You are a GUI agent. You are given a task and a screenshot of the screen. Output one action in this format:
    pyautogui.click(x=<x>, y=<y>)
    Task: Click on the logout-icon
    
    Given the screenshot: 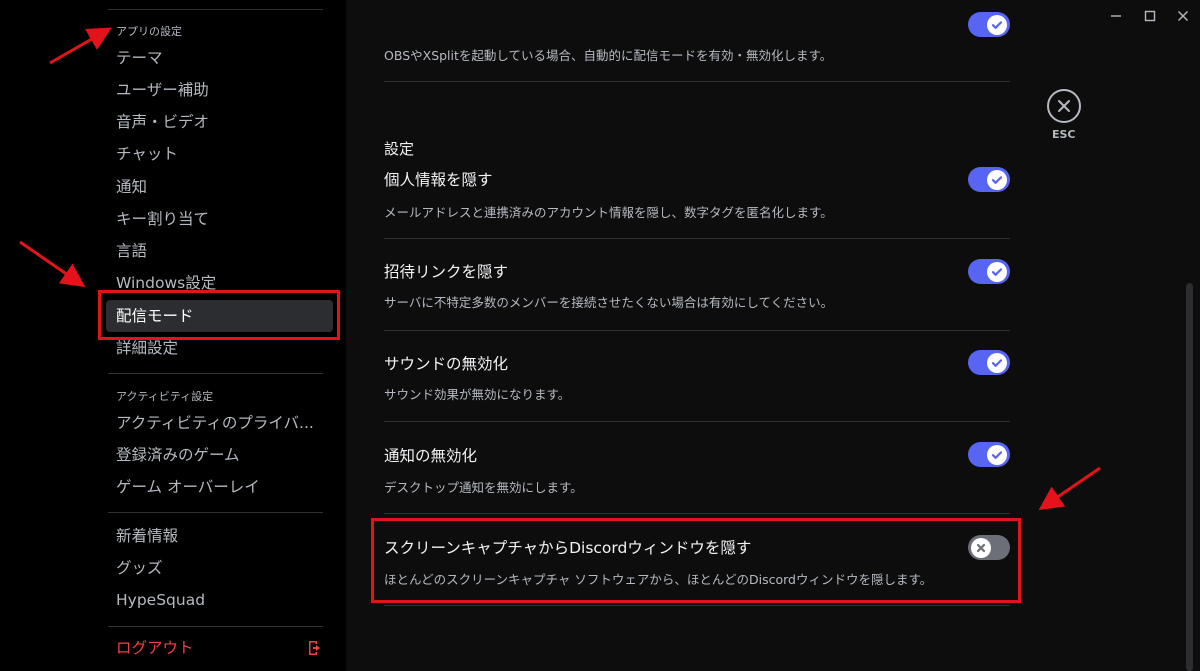 What is the action you would take?
    pyautogui.click(x=314, y=648)
    